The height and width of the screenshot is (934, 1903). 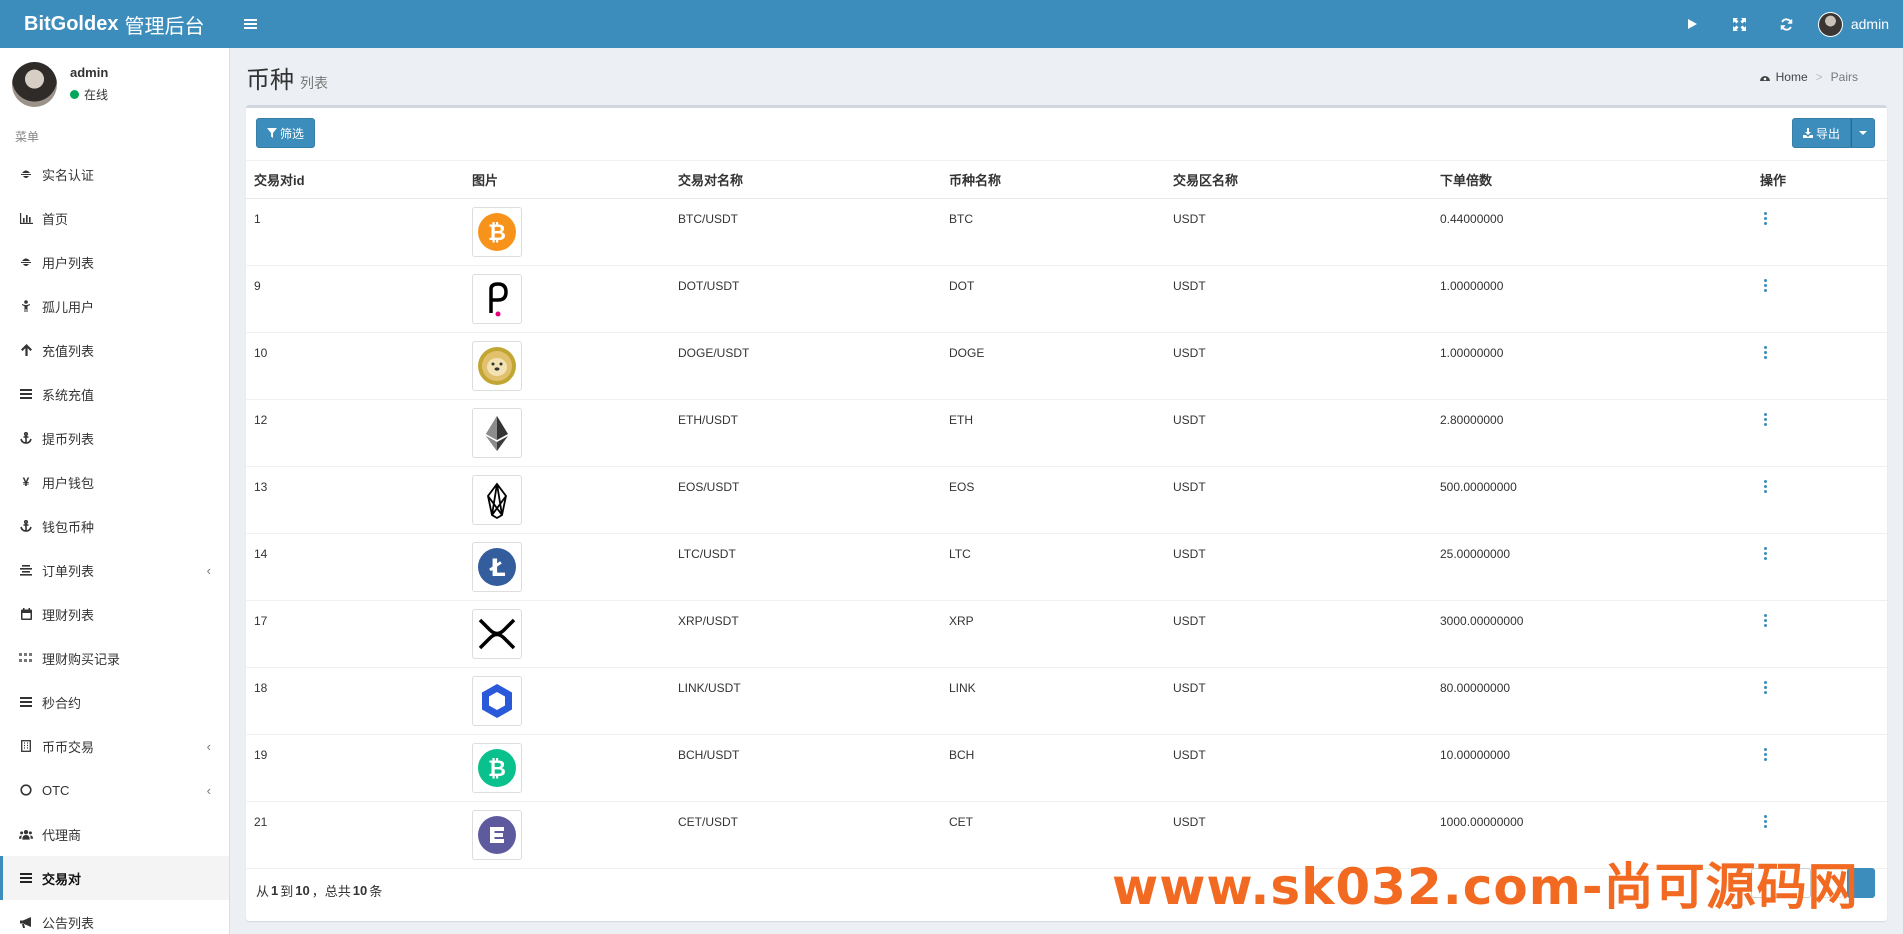 What do you see at coordinates (114, 262) in the screenshot?
I see `sidebar-item-users: 用户列表` at bounding box center [114, 262].